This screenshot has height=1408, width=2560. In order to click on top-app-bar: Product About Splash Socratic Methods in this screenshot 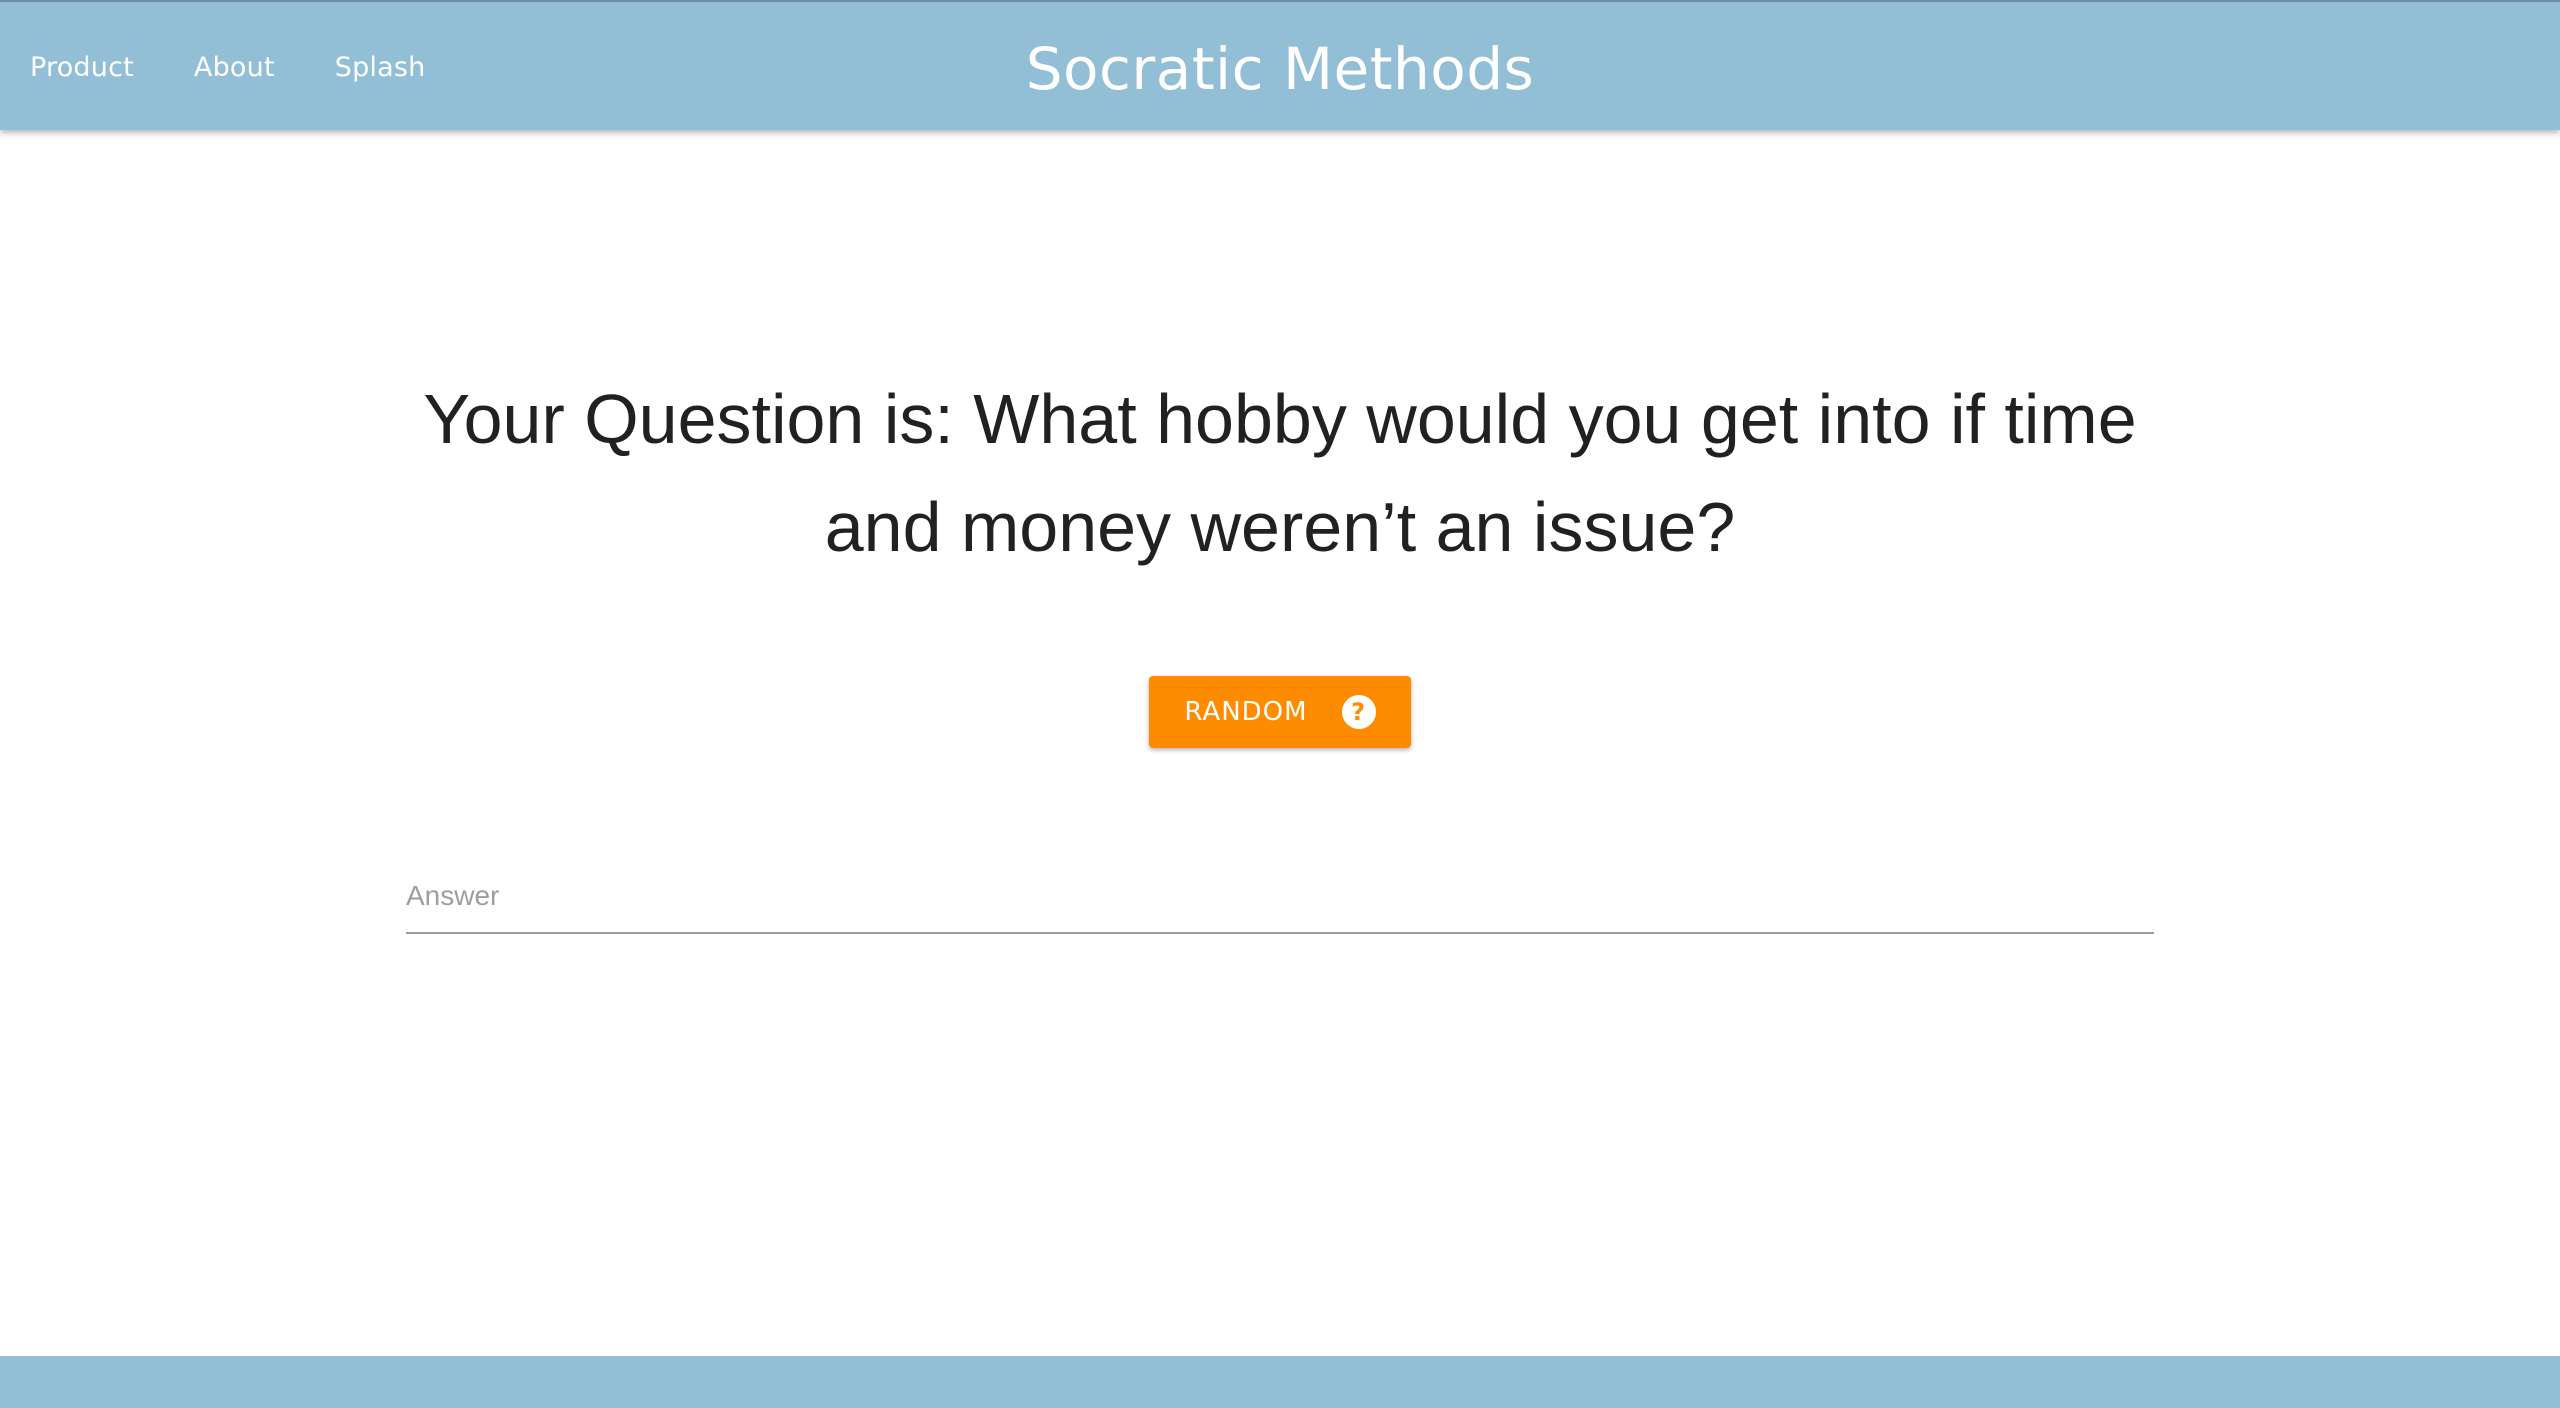, I will do `click(1280, 65)`.